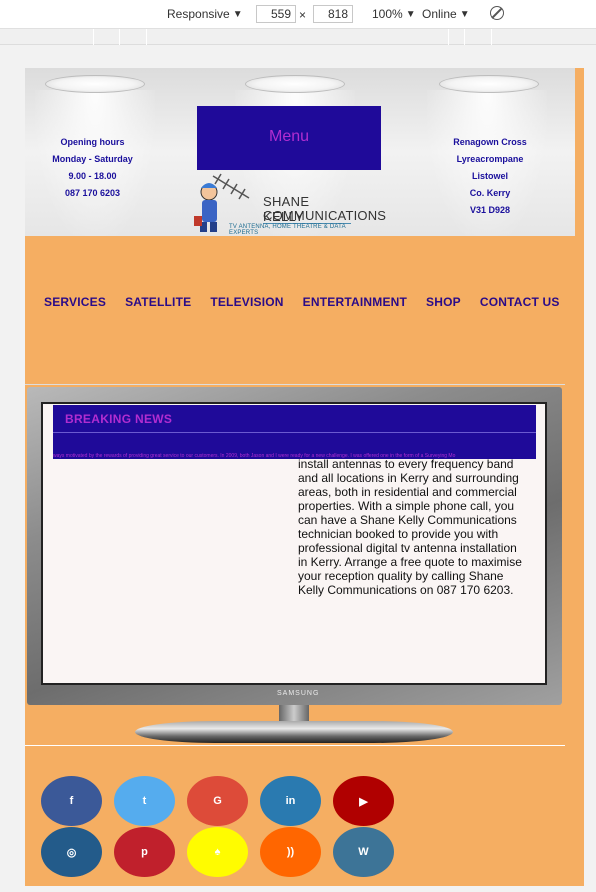 The height and width of the screenshot is (892, 596). I want to click on snapchat-glyph: ♠, so click(217, 852).